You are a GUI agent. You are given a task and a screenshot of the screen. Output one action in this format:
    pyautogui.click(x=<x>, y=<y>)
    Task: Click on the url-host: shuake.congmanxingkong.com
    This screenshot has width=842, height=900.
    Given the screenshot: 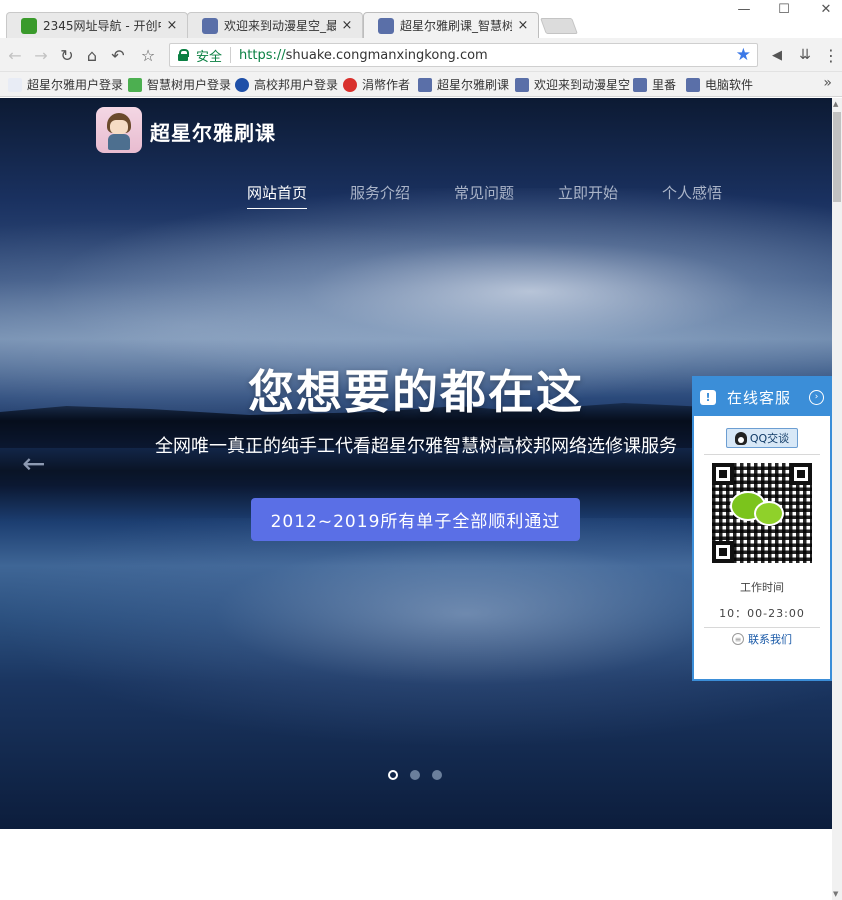 What is the action you would take?
    pyautogui.click(x=386, y=55)
    